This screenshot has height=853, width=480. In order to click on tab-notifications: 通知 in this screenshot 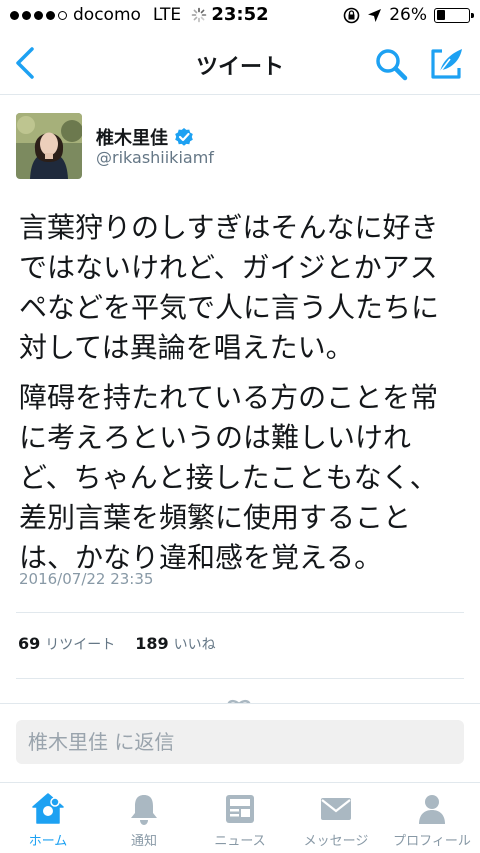, I will do `click(144, 818)`.